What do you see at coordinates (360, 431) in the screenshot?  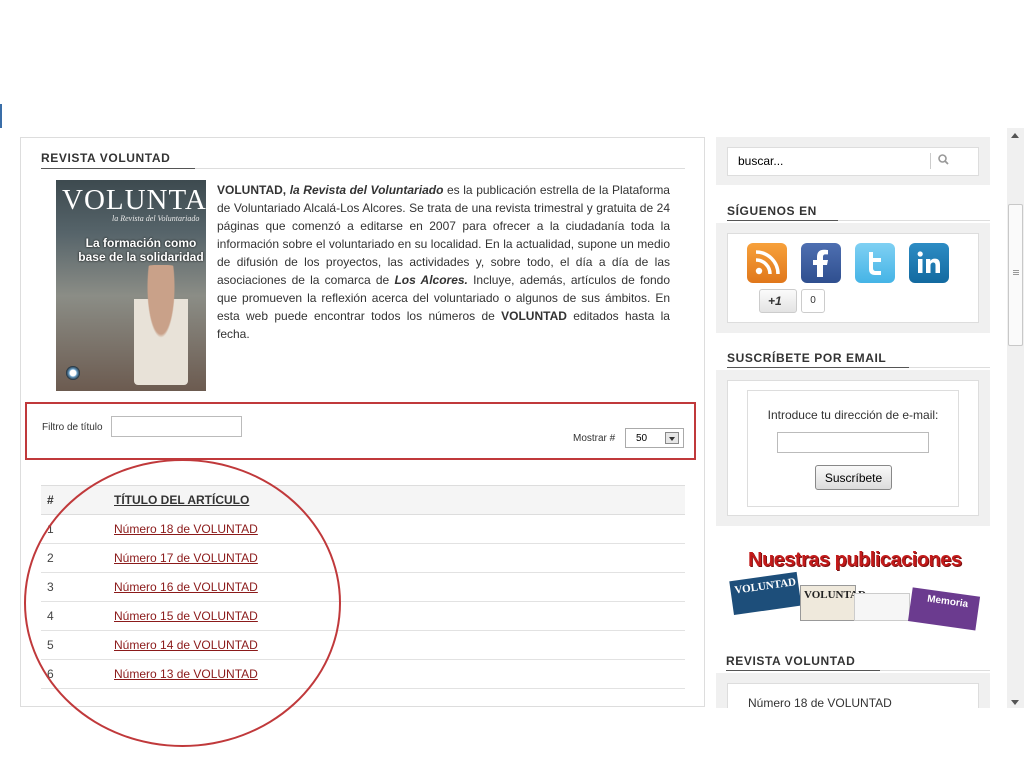 I see `filter-bar: Filtro de título Mostrar # 50` at bounding box center [360, 431].